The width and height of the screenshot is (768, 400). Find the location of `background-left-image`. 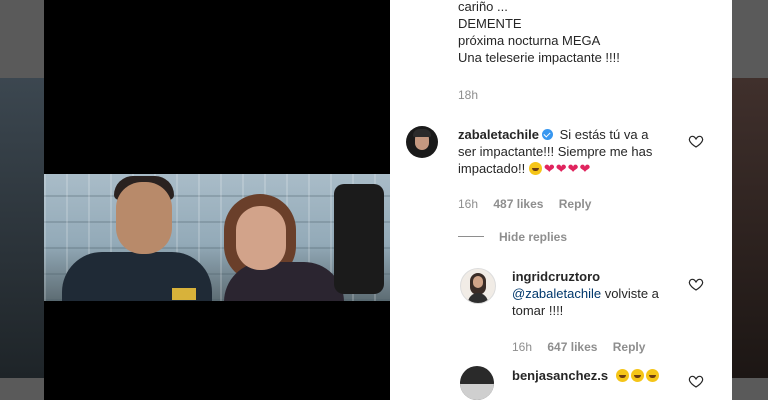

background-left-image is located at coordinates (22, 228).